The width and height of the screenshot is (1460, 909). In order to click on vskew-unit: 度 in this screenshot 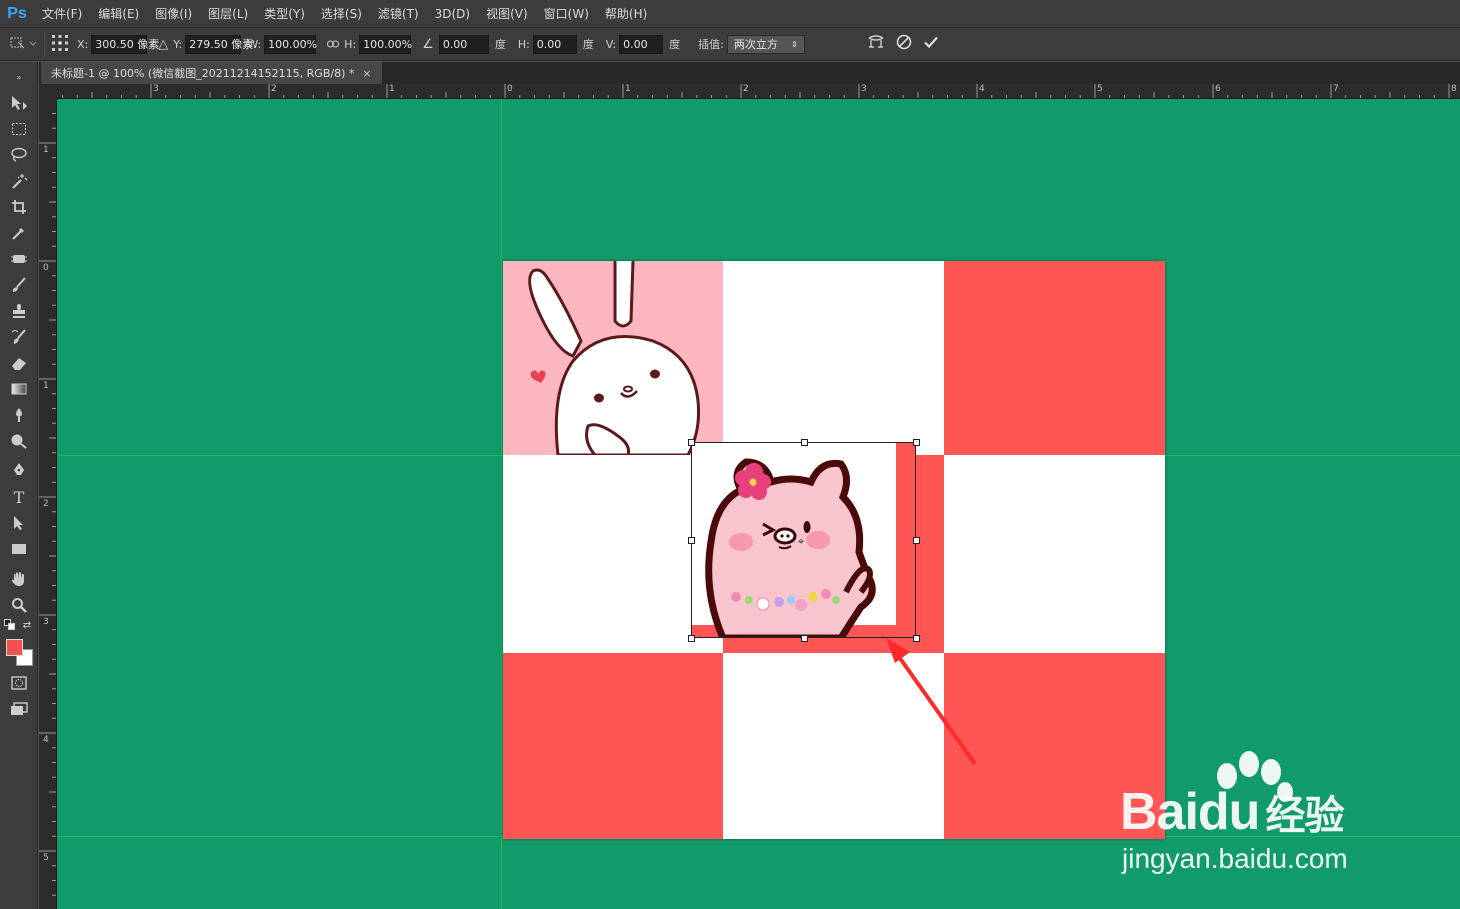, I will do `click(675, 44)`.